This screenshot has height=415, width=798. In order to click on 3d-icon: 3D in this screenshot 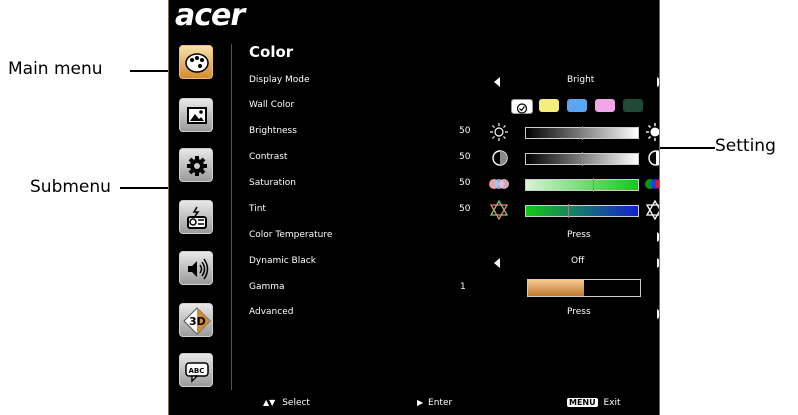, I will do `click(196, 320)`.